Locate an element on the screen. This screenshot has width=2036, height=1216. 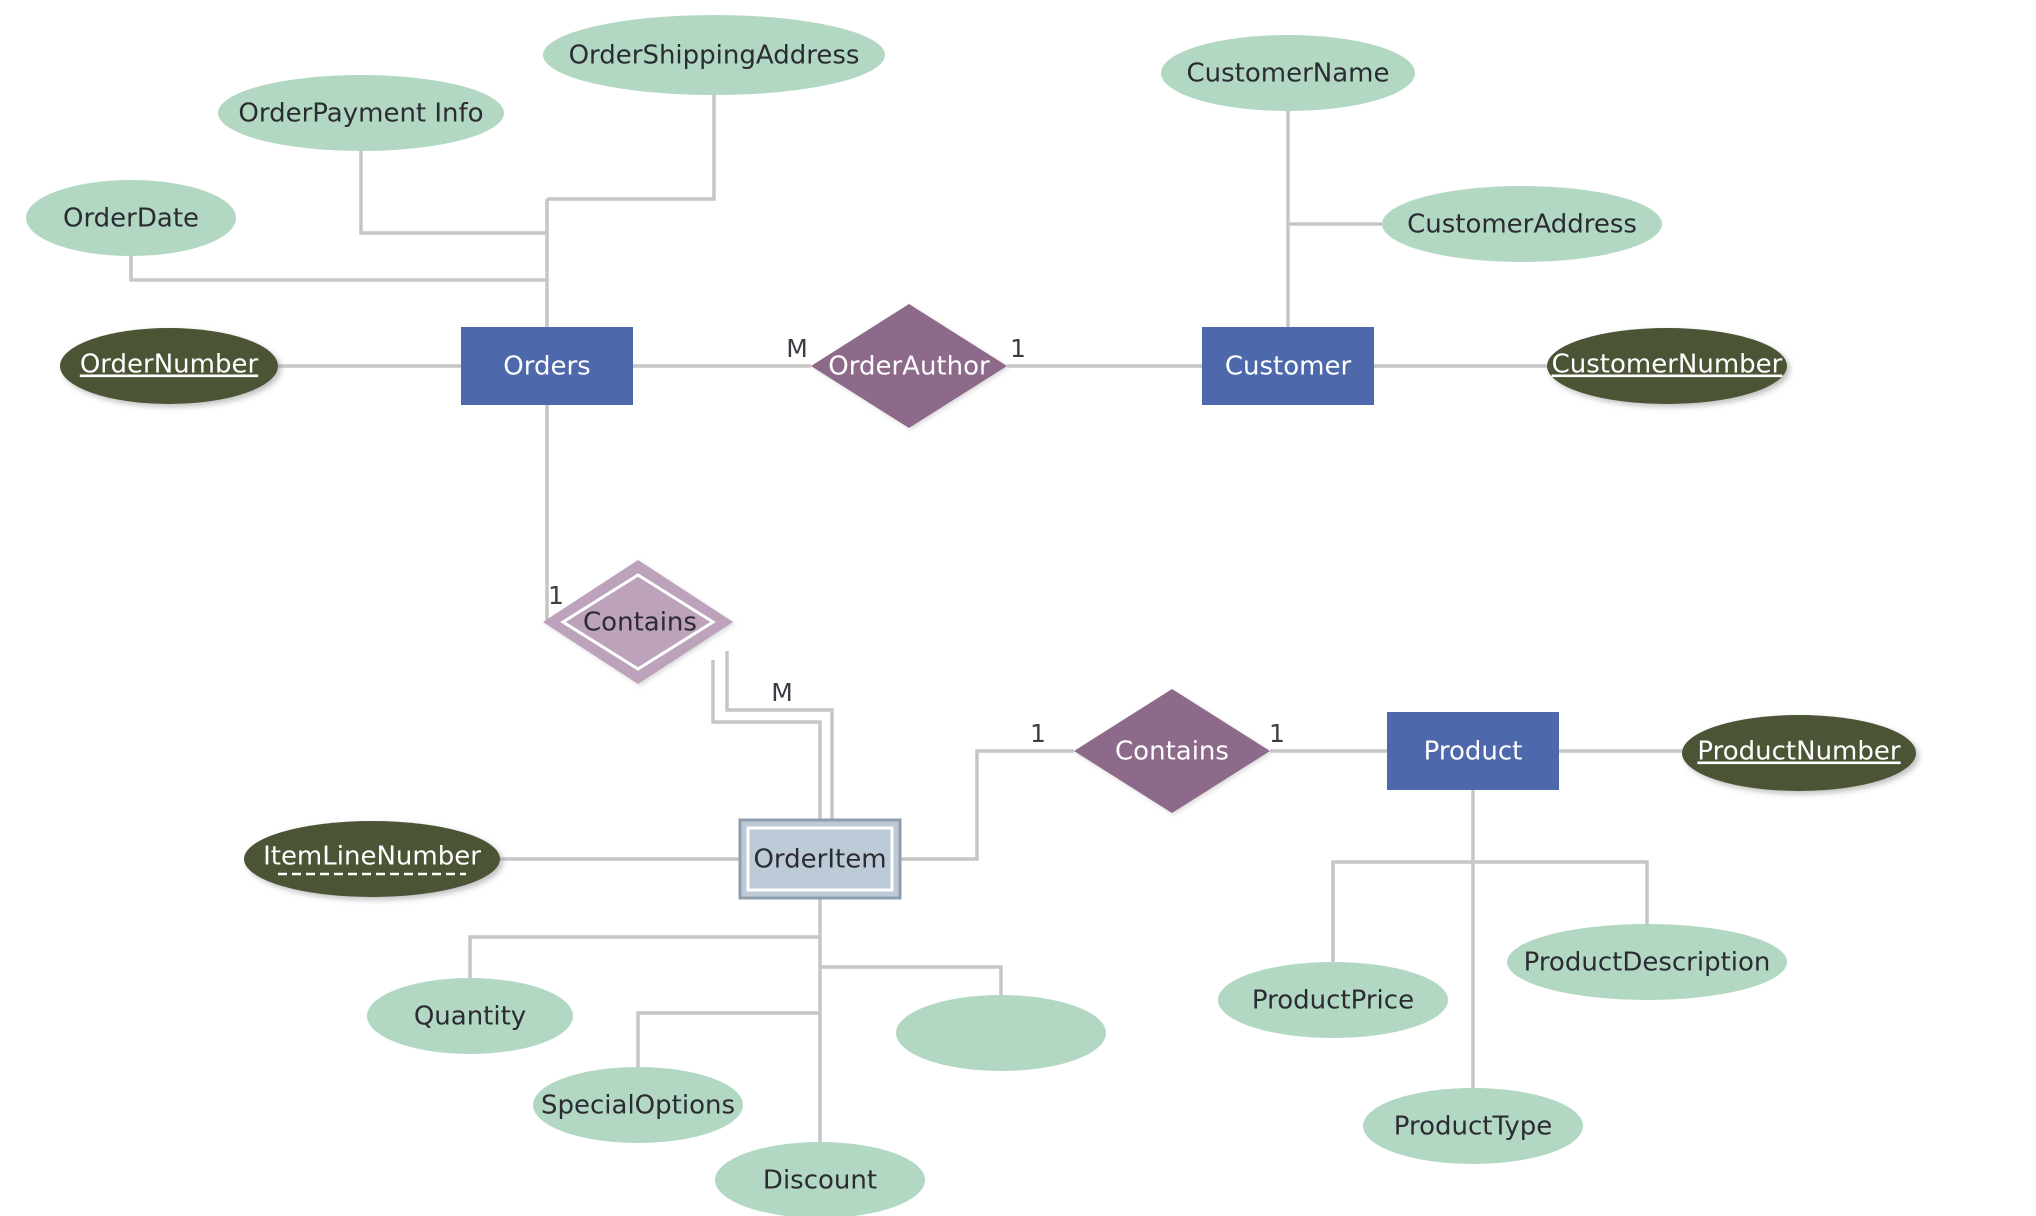
entity-label: Customer is located at coordinates (1288, 367).